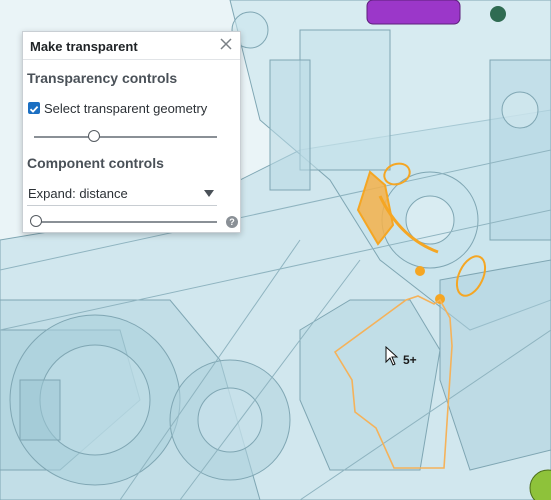 The height and width of the screenshot is (500, 551). Describe the element at coordinates (34, 108) in the screenshot. I see `select-transparent-checkbox` at that location.